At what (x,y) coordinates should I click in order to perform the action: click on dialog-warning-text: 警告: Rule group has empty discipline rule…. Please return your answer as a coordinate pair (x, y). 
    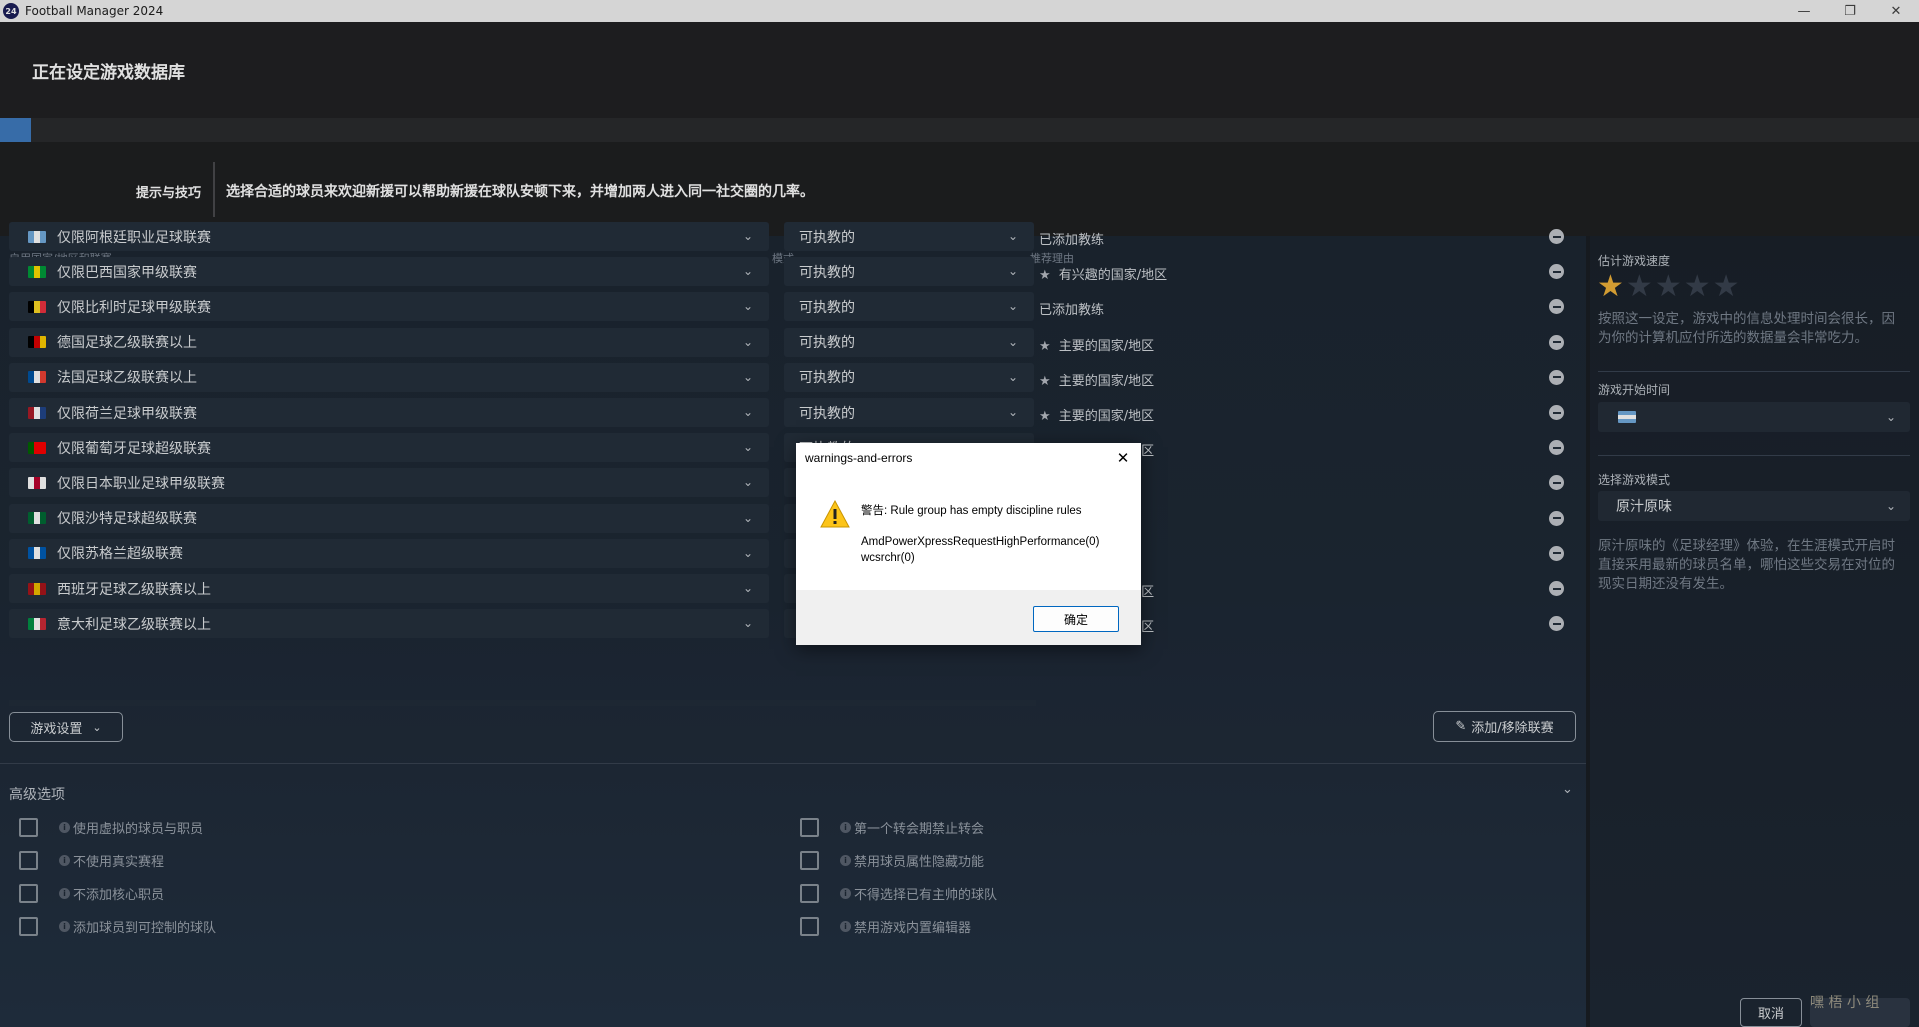
    Looking at the image, I should click on (971, 511).